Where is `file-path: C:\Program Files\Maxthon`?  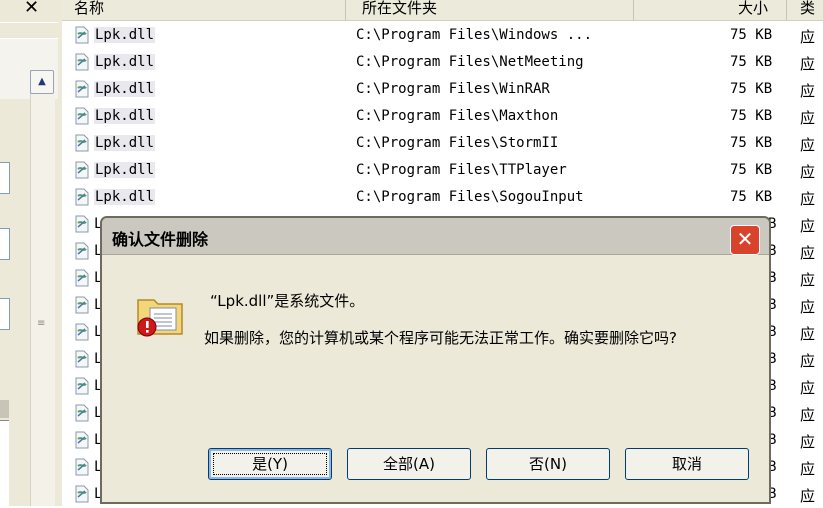 file-path: C:\Program Files\Maxthon is located at coordinates (457, 116).